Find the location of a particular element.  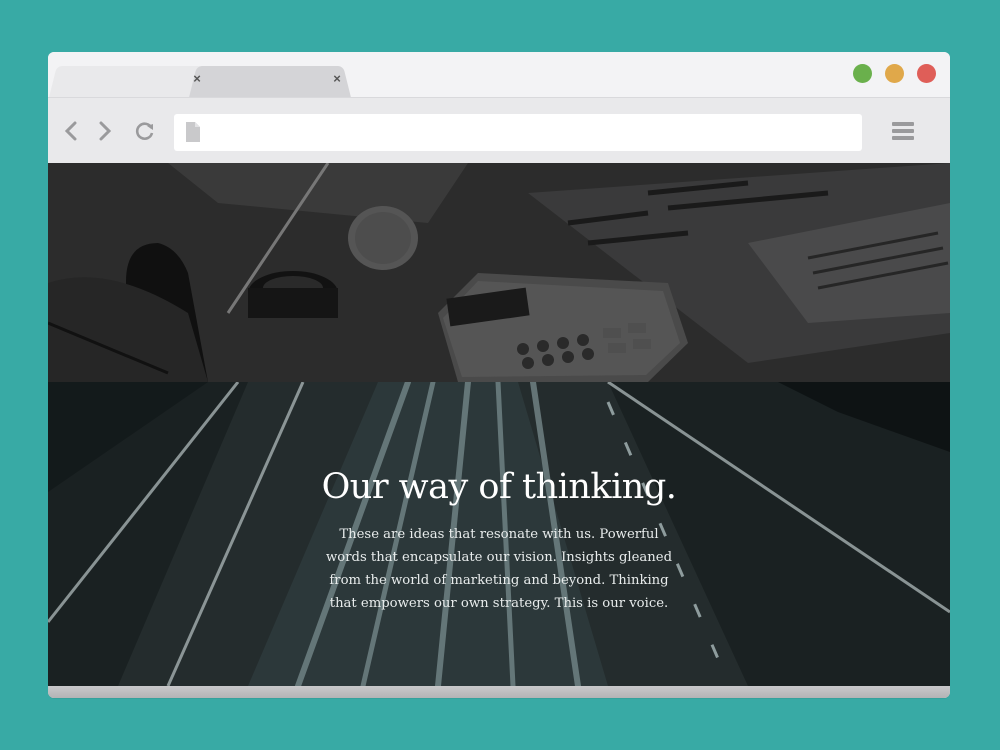

menu-button is located at coordinates (903, 131).